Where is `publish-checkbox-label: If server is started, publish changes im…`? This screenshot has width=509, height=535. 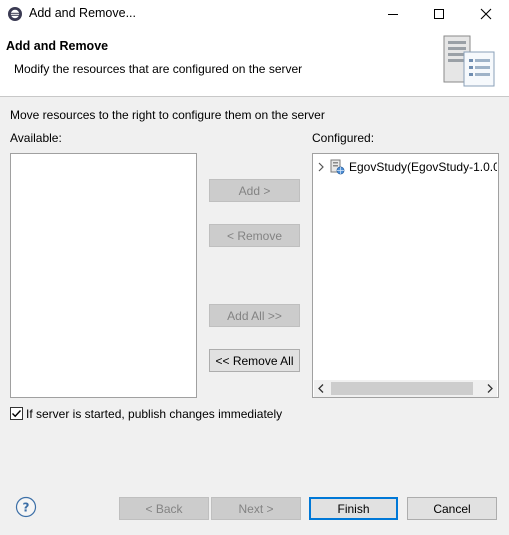
publish-checkbox-label: If server is started, publish changes im… is located at coordinates (154, 414).